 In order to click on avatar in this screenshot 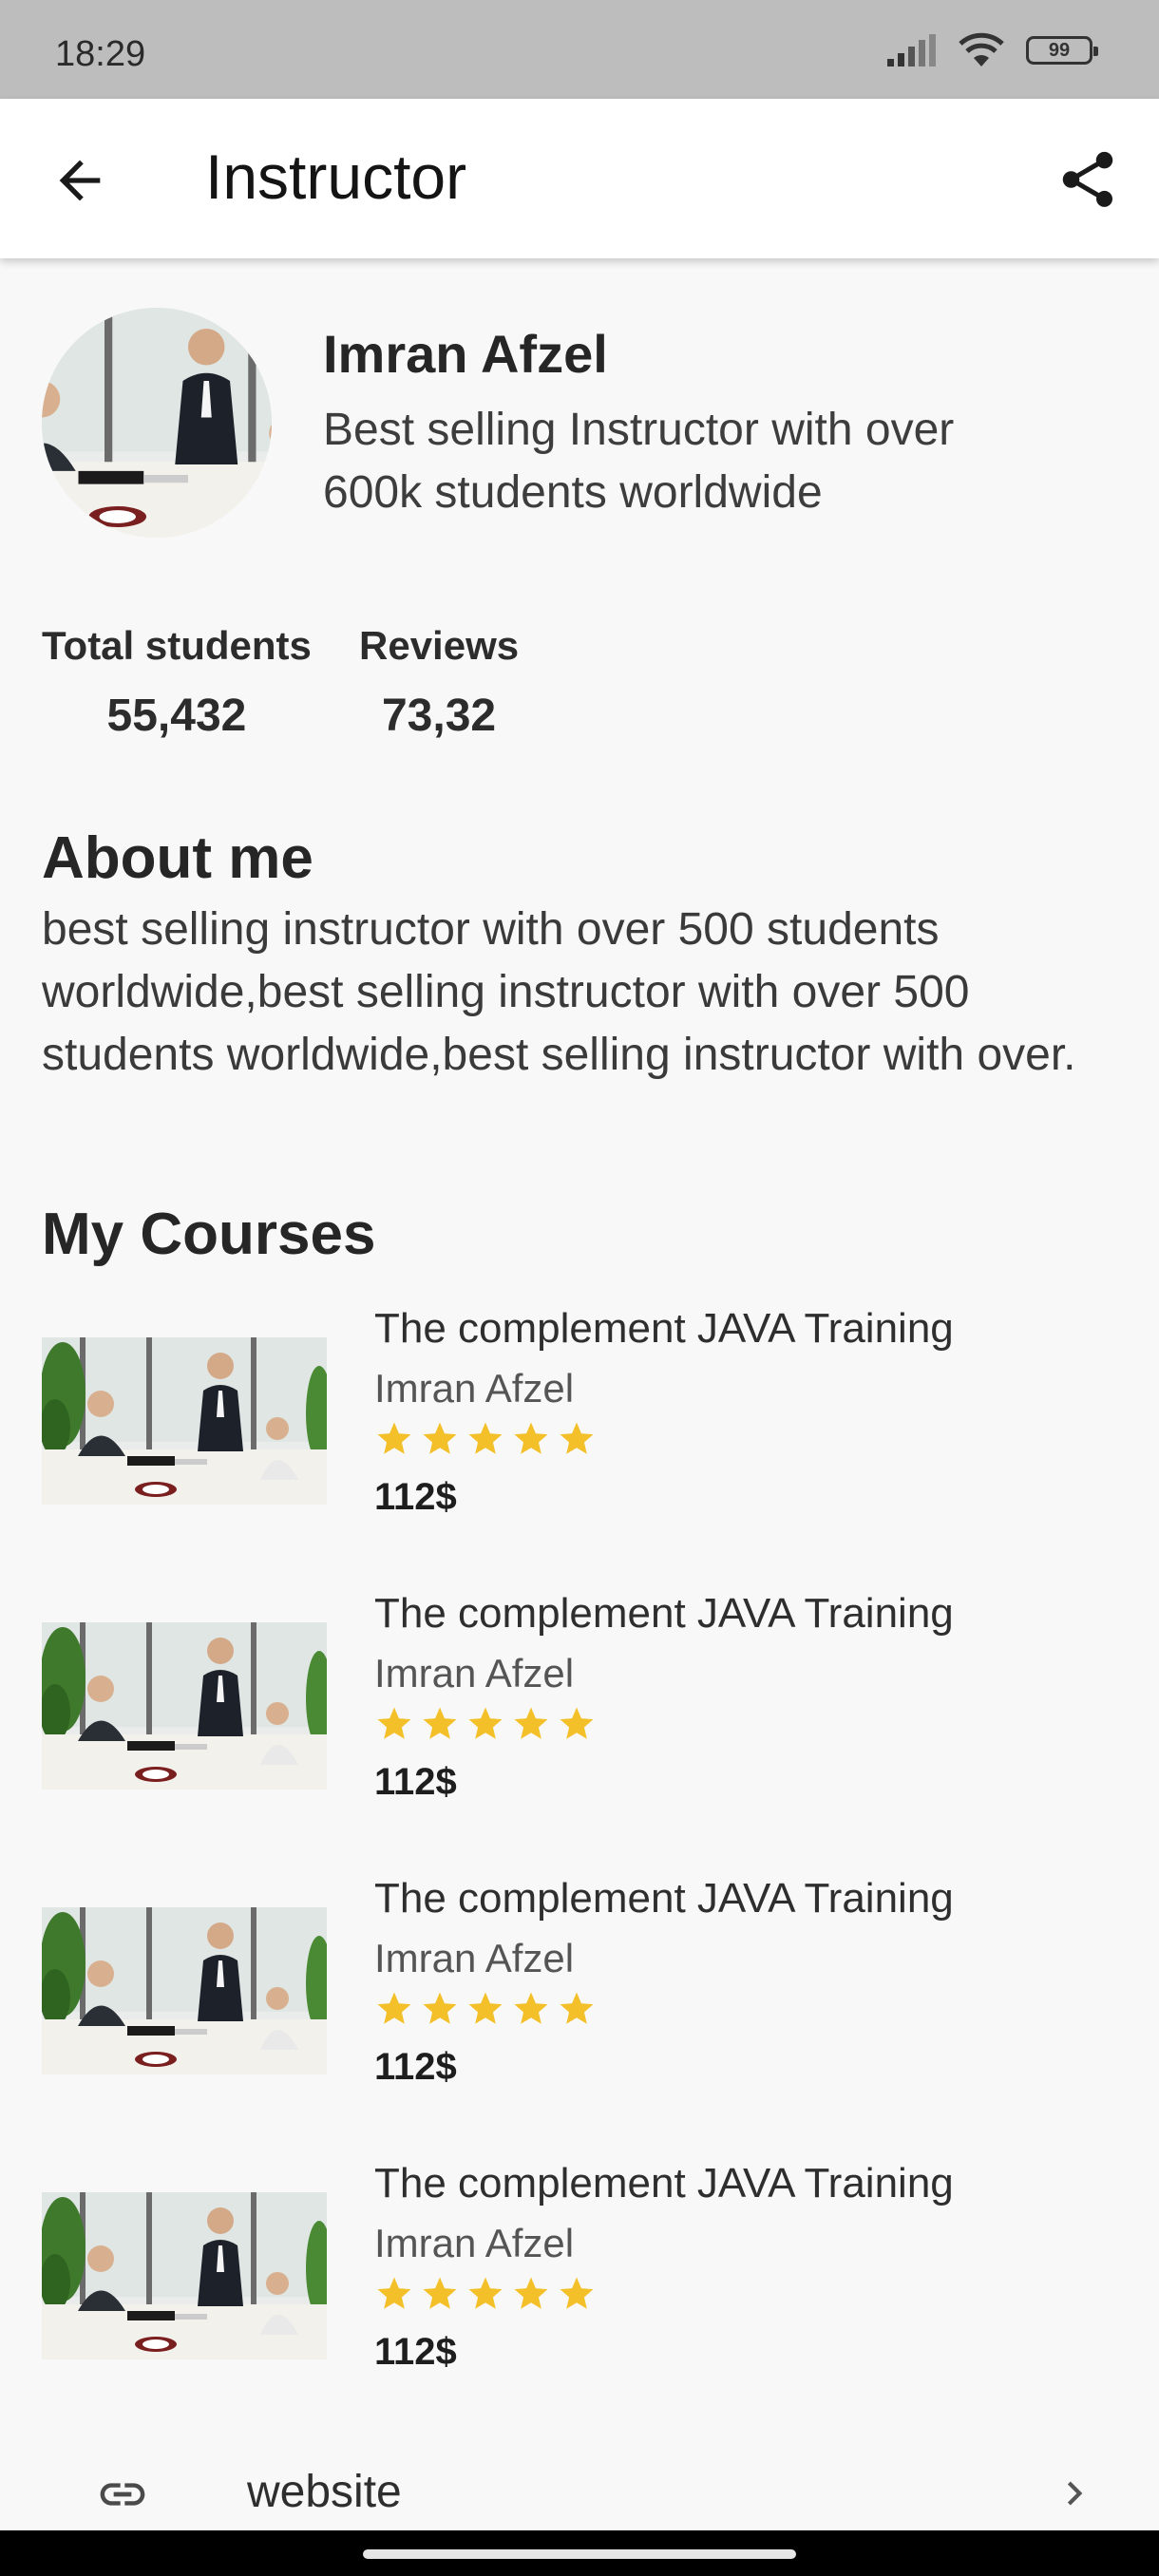, I will do `click(157, 423)`.